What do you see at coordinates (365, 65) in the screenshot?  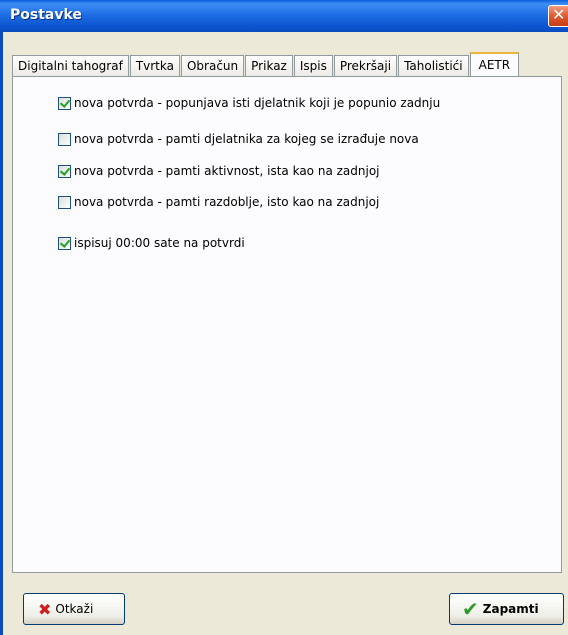 I see `tab-prekrsaji: Prekršaji` at bounding box center [365, 65].